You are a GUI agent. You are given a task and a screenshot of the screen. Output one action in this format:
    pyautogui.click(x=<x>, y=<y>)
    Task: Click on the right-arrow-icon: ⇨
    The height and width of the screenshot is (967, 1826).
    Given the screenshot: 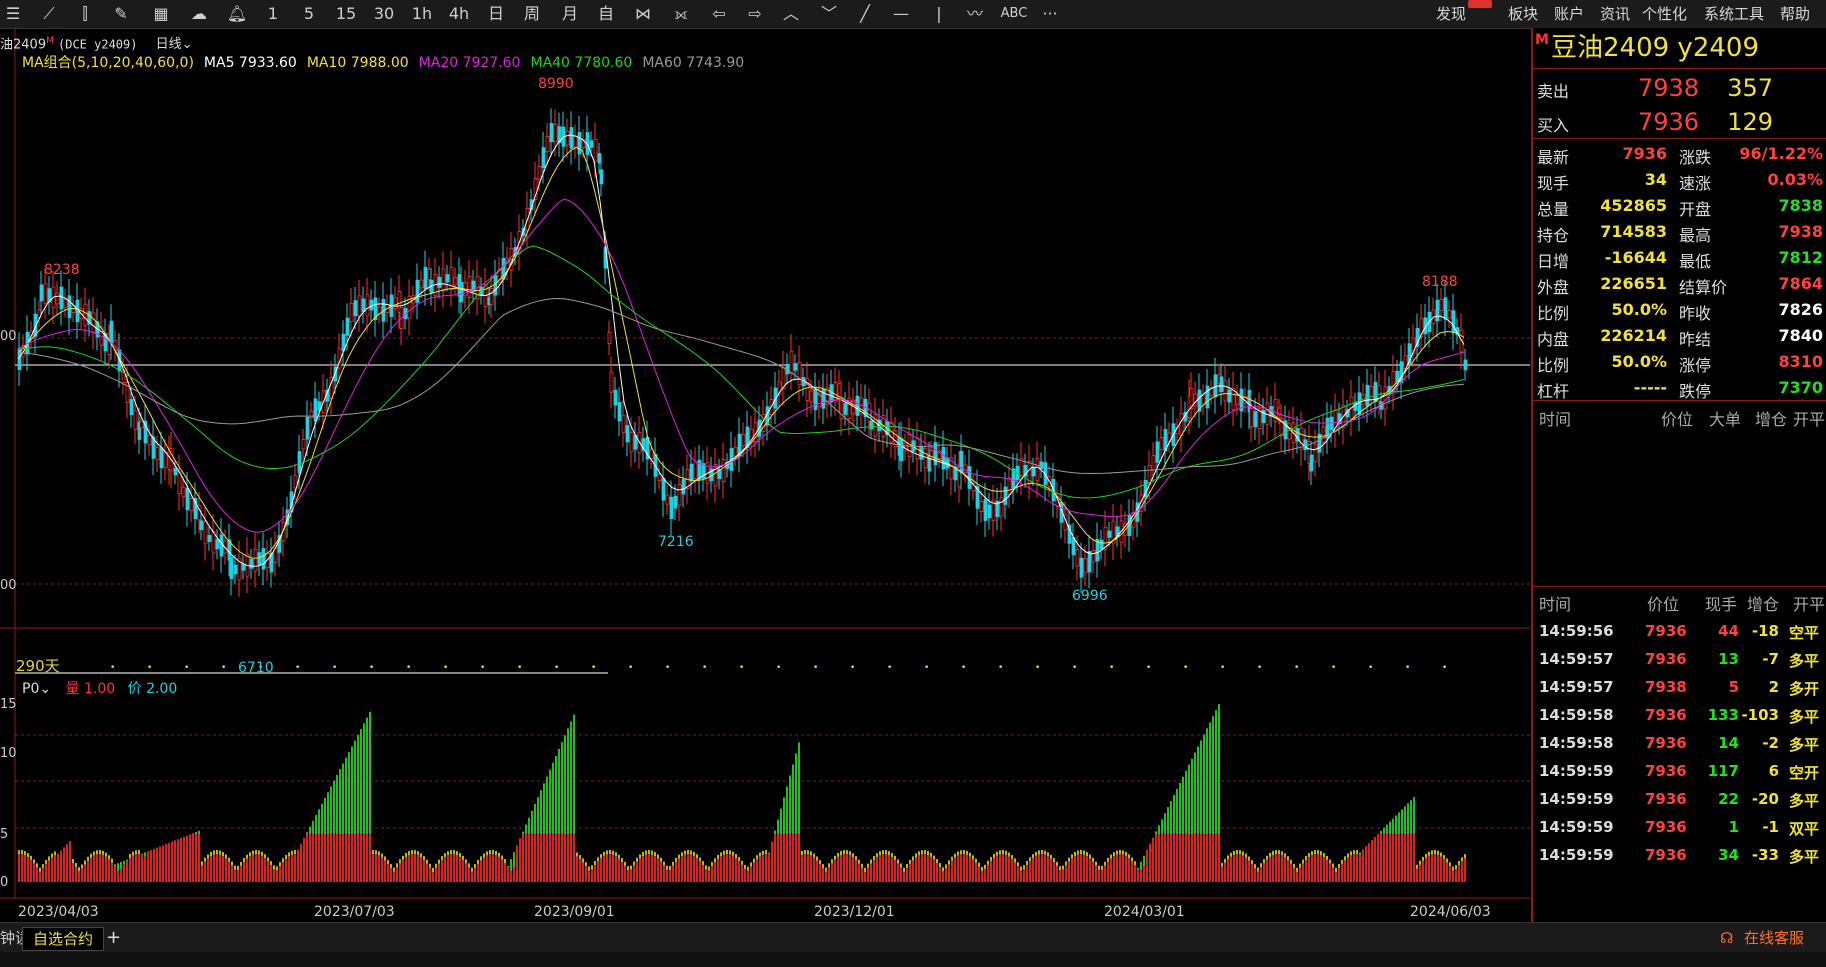 What is the action you would take?
    pyautogui.click(x=755, y=14)
    